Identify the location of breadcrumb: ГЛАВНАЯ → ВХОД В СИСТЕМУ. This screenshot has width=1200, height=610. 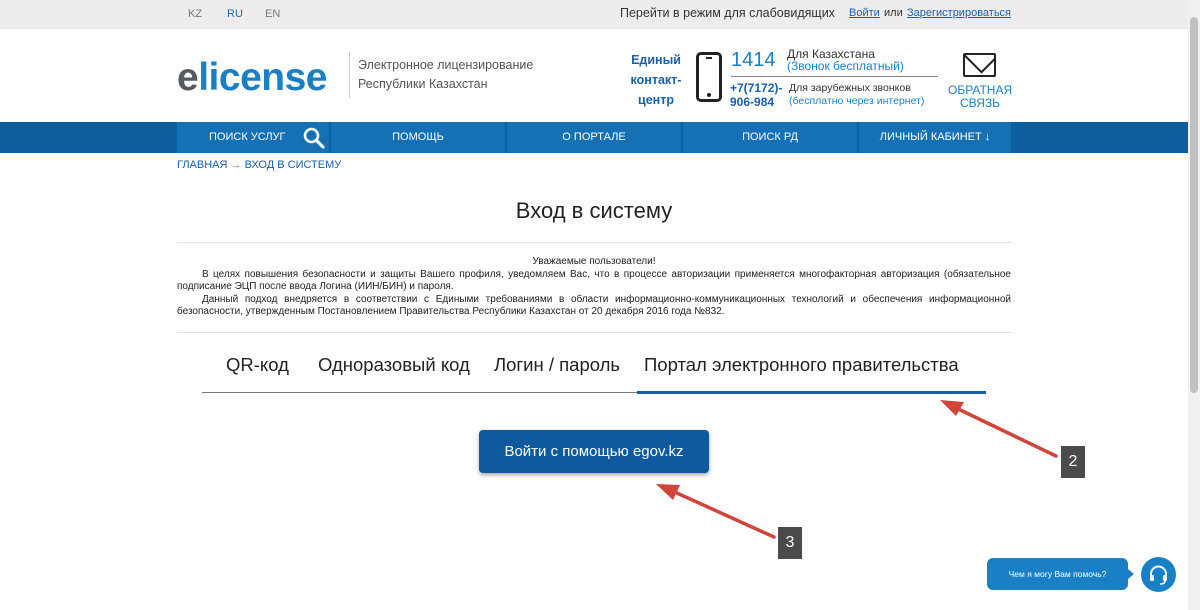
(259, 165).